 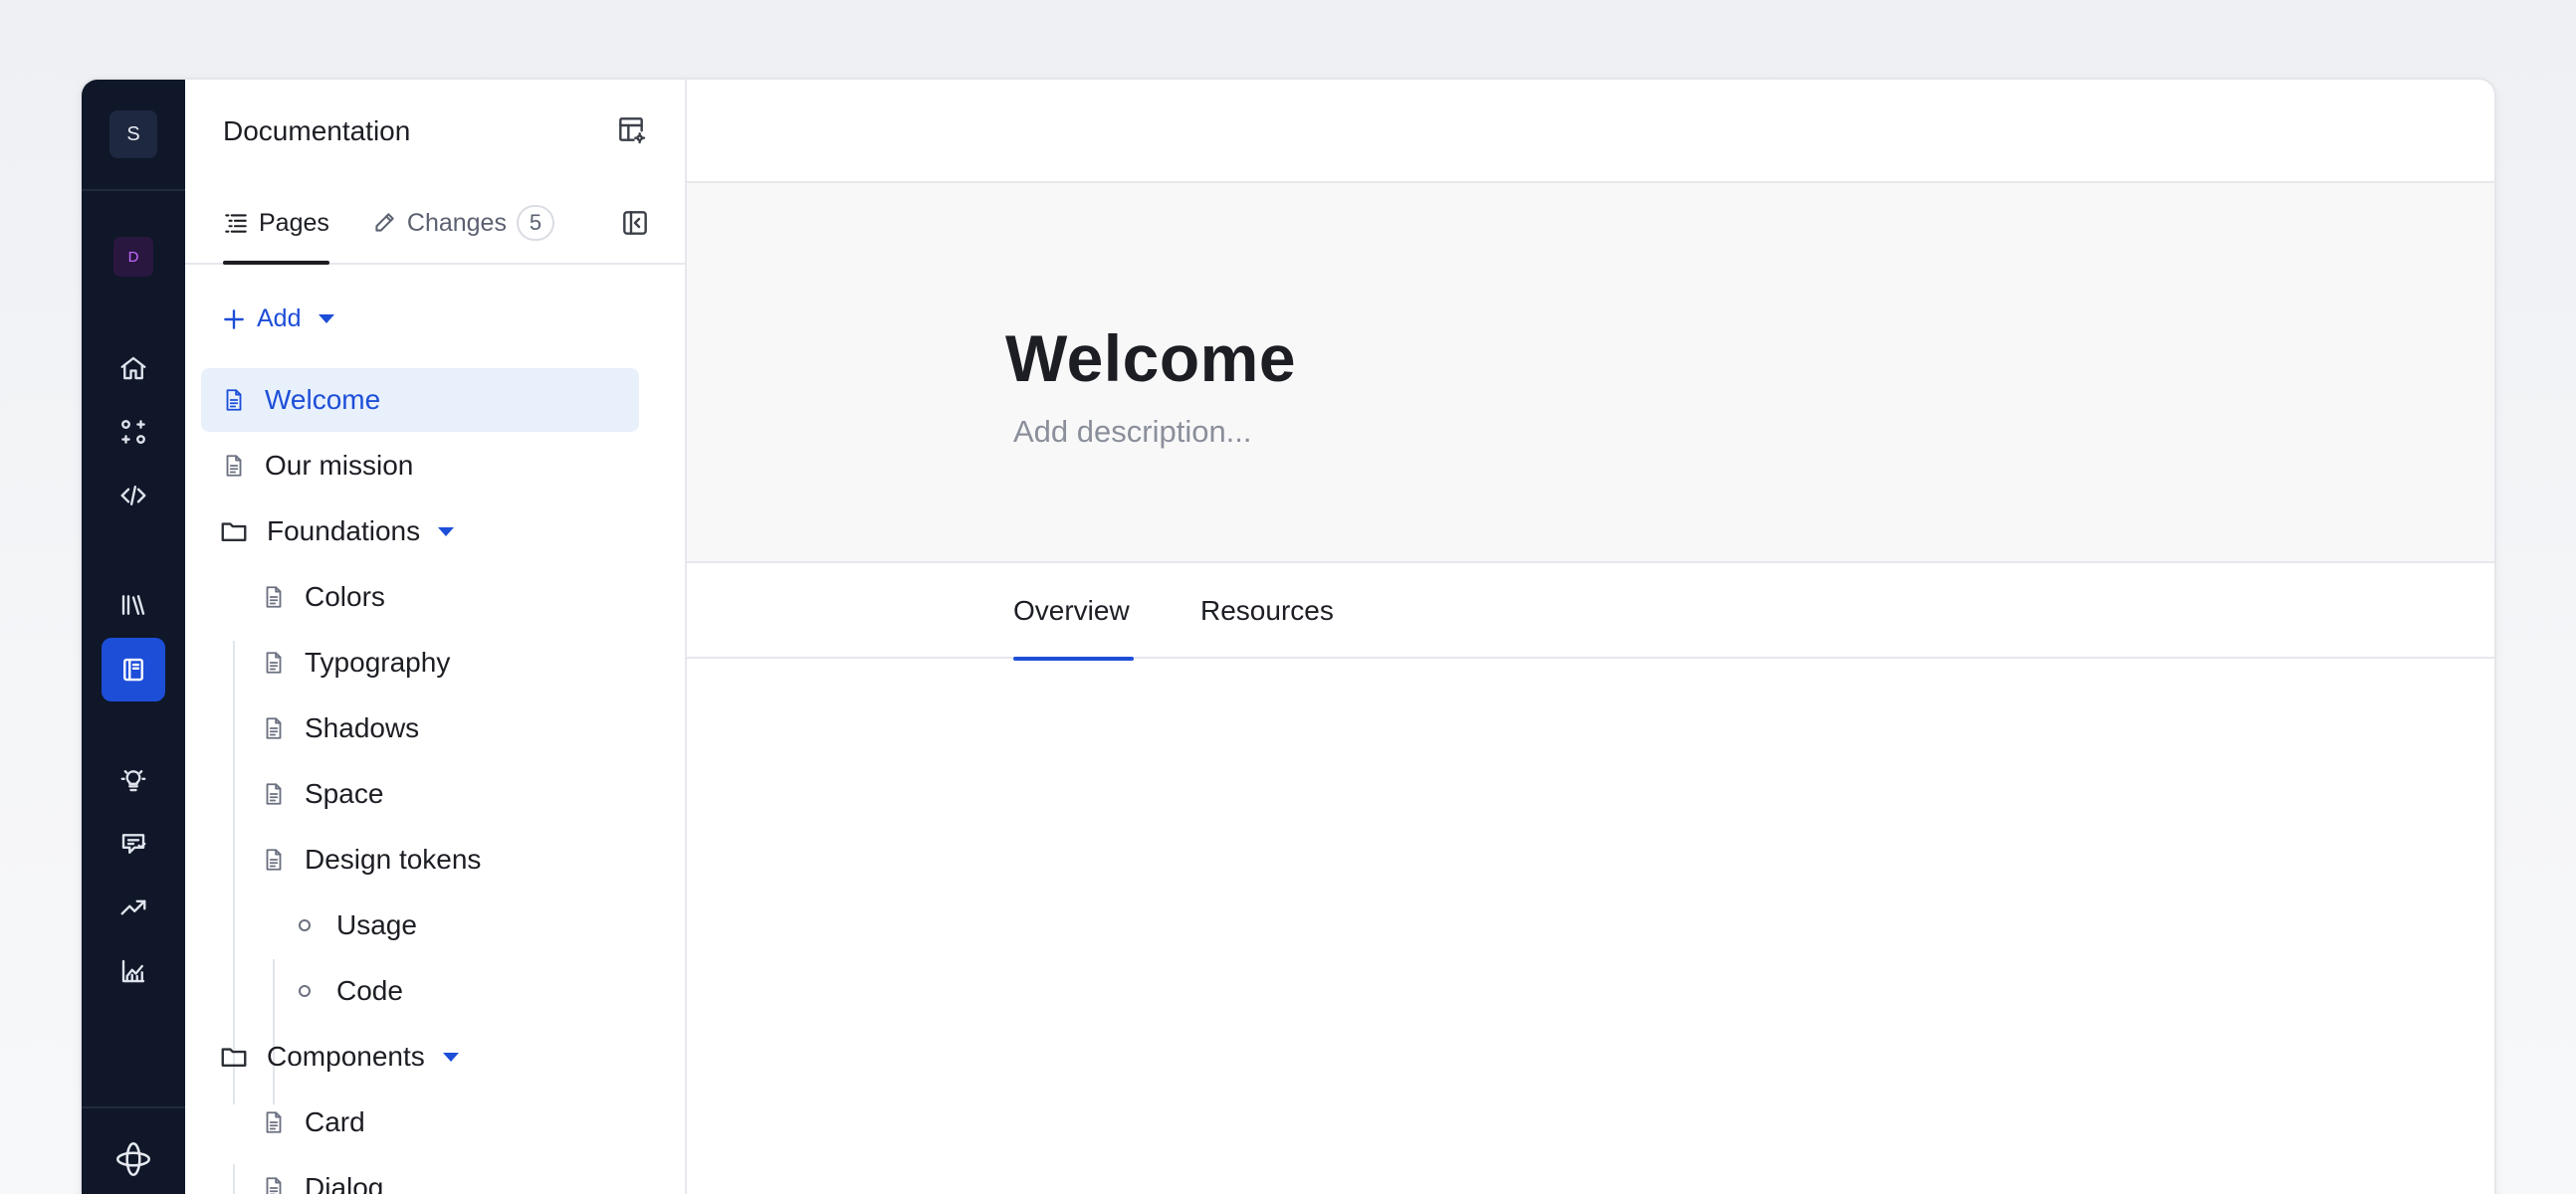 I want to click on tree-item-design-tokens: Design tokens, so click(x=371, y=860).